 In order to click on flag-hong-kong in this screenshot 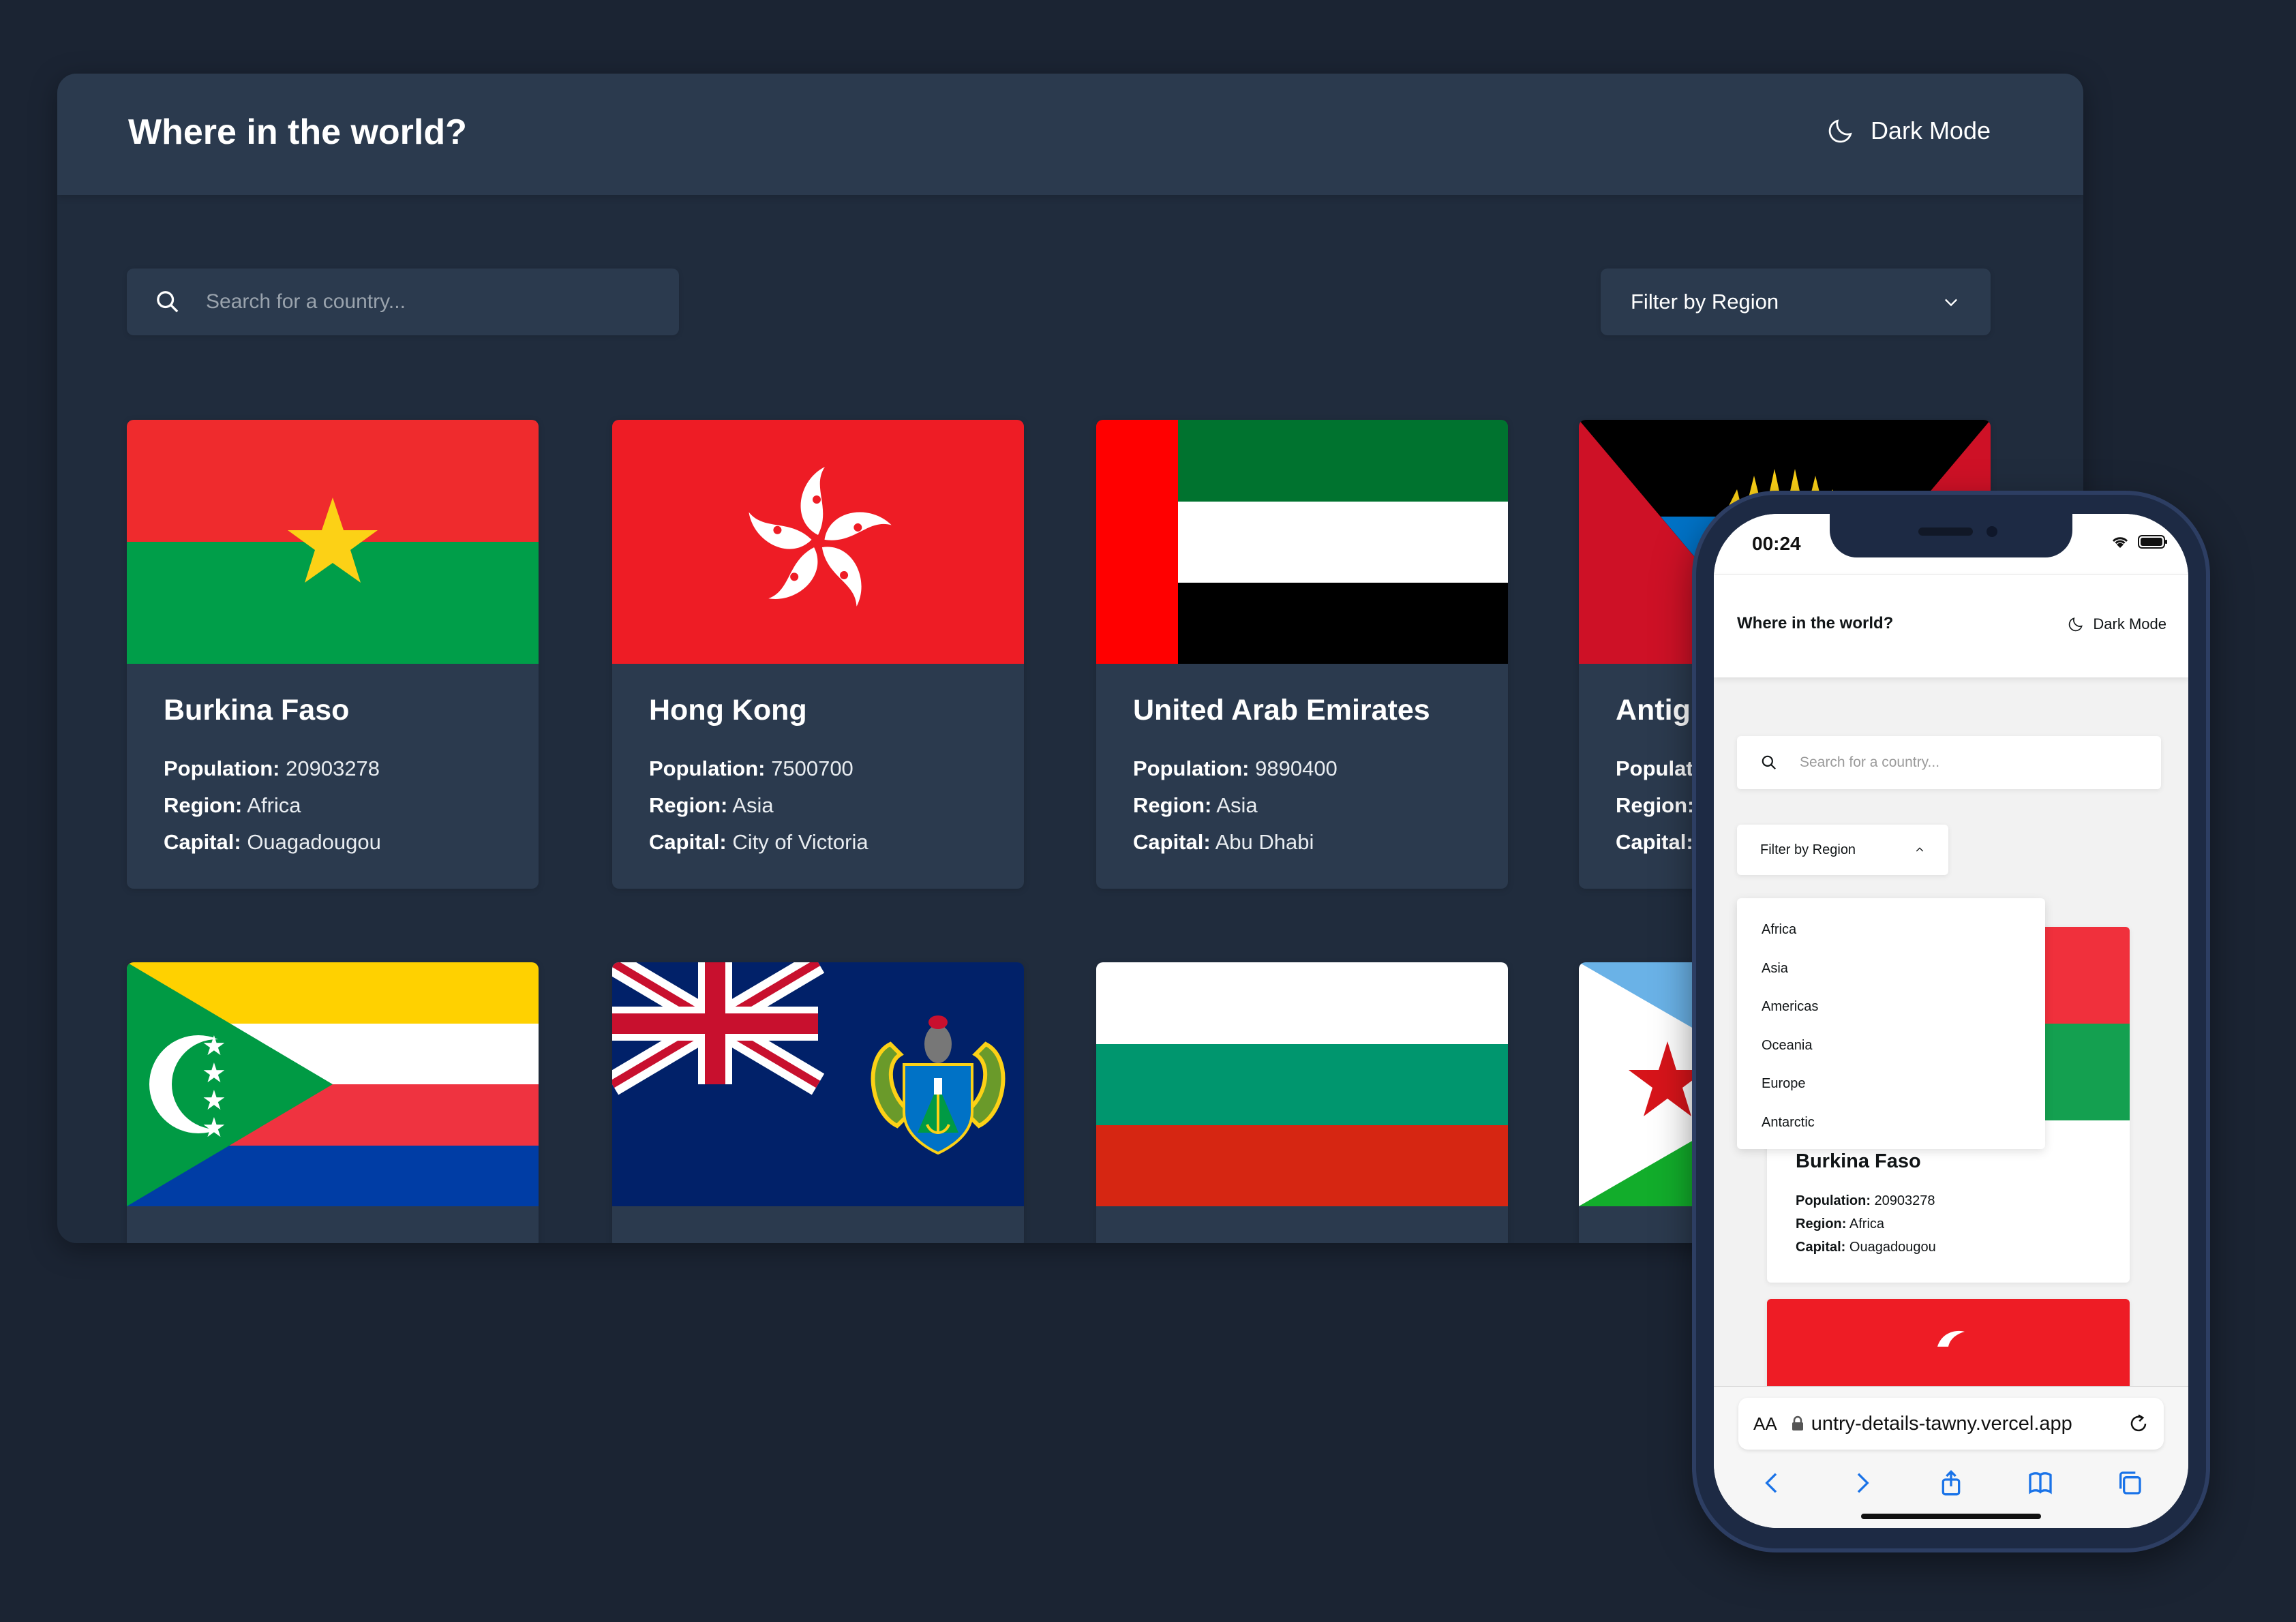, I will do `click(818, 542)`.